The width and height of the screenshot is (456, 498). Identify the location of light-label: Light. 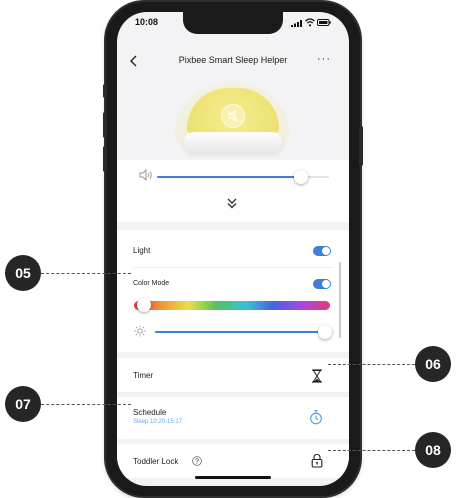
(142, 250).